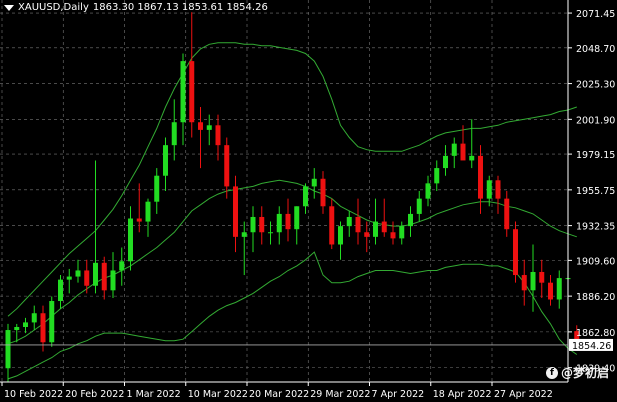  Describe the element at coordinates (595, 191) in the screenshot. I see `y-tick-label: 1955.75` at that location.